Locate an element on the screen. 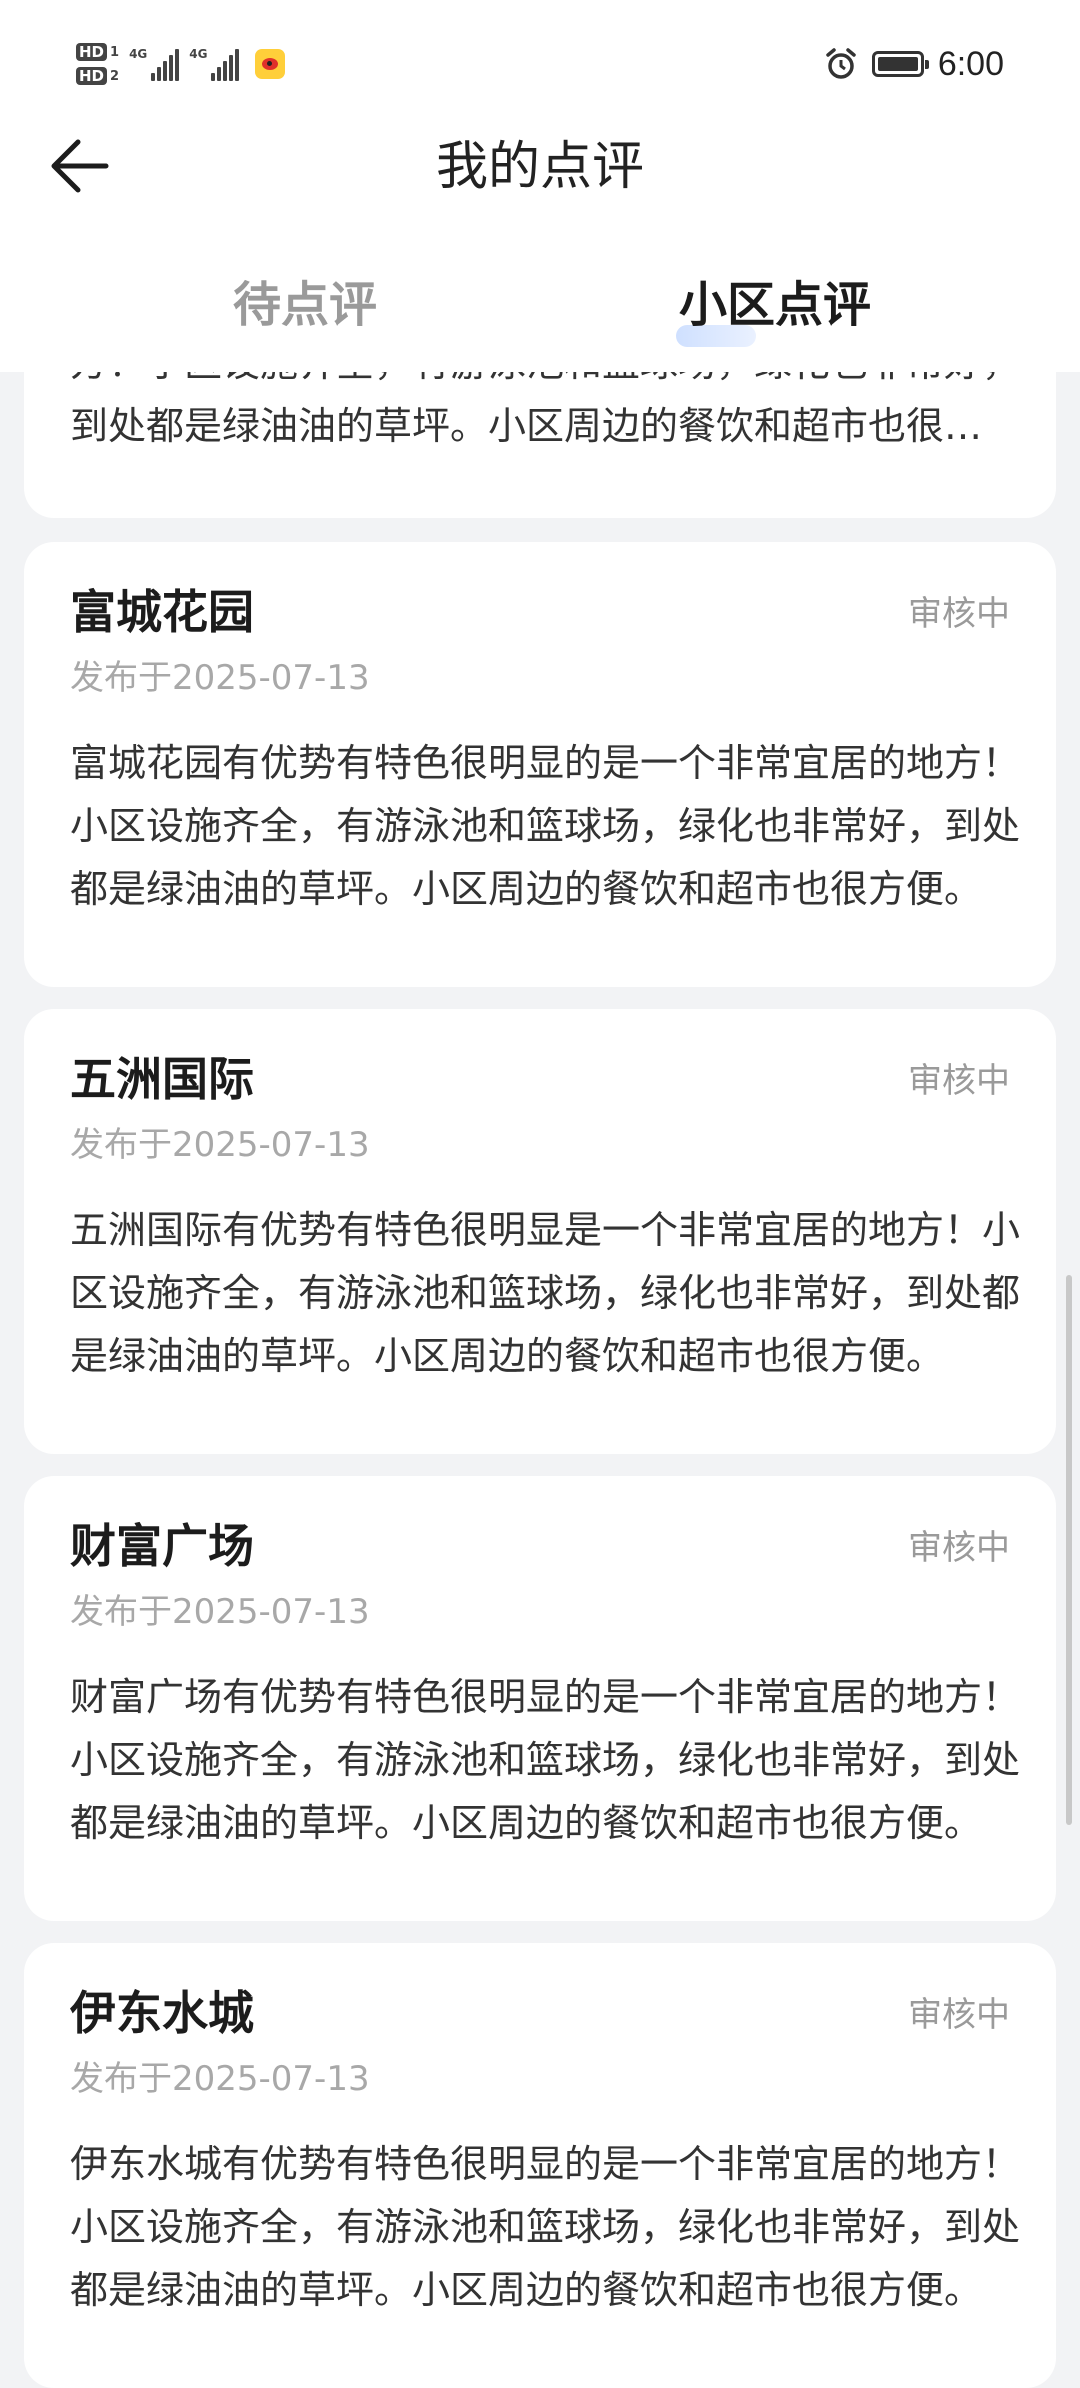 Image resolution: width=1080 pixels, height=2388 pixels. tab-community-review: 小区点评 is located at coordinates (775, 305).